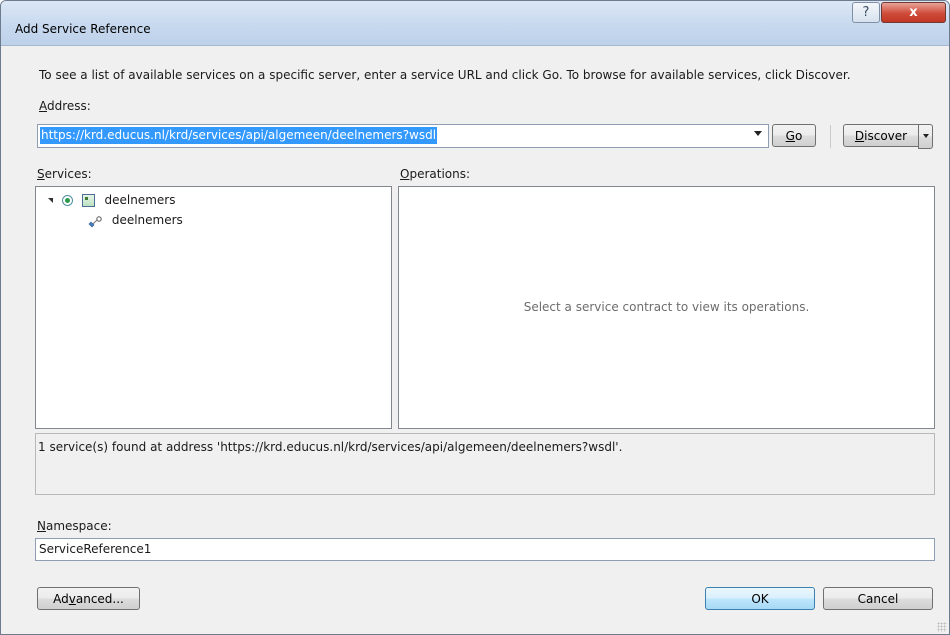  Describe the element at coordinates (74, 526) in the screenshot. I see `namespace-label: Namespace:` at that location.